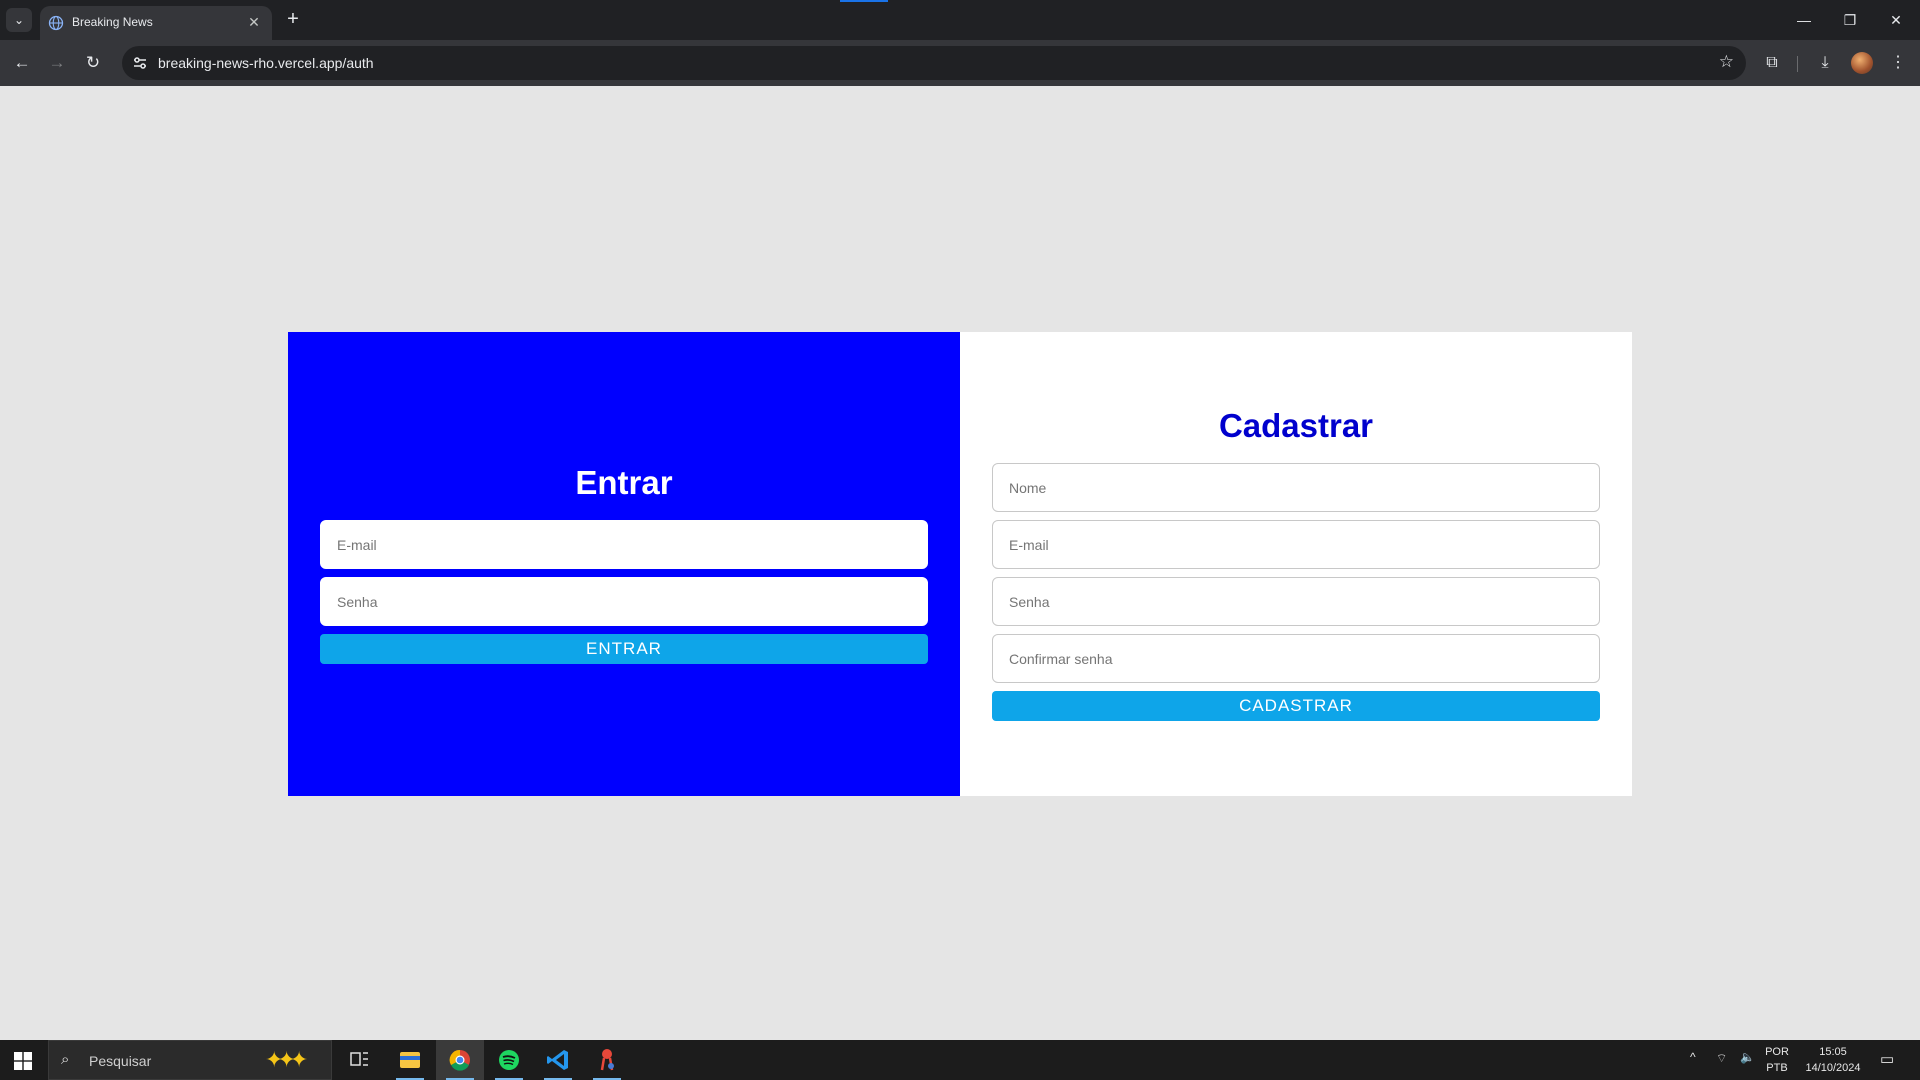 Image resolution: width=1920 pixels, height=1080 pixels. What do you see at coordinates (1693, 1065) in the screenshot?
I see `tray-chevron-icon: ^` at bounding box center [1693, 1065].